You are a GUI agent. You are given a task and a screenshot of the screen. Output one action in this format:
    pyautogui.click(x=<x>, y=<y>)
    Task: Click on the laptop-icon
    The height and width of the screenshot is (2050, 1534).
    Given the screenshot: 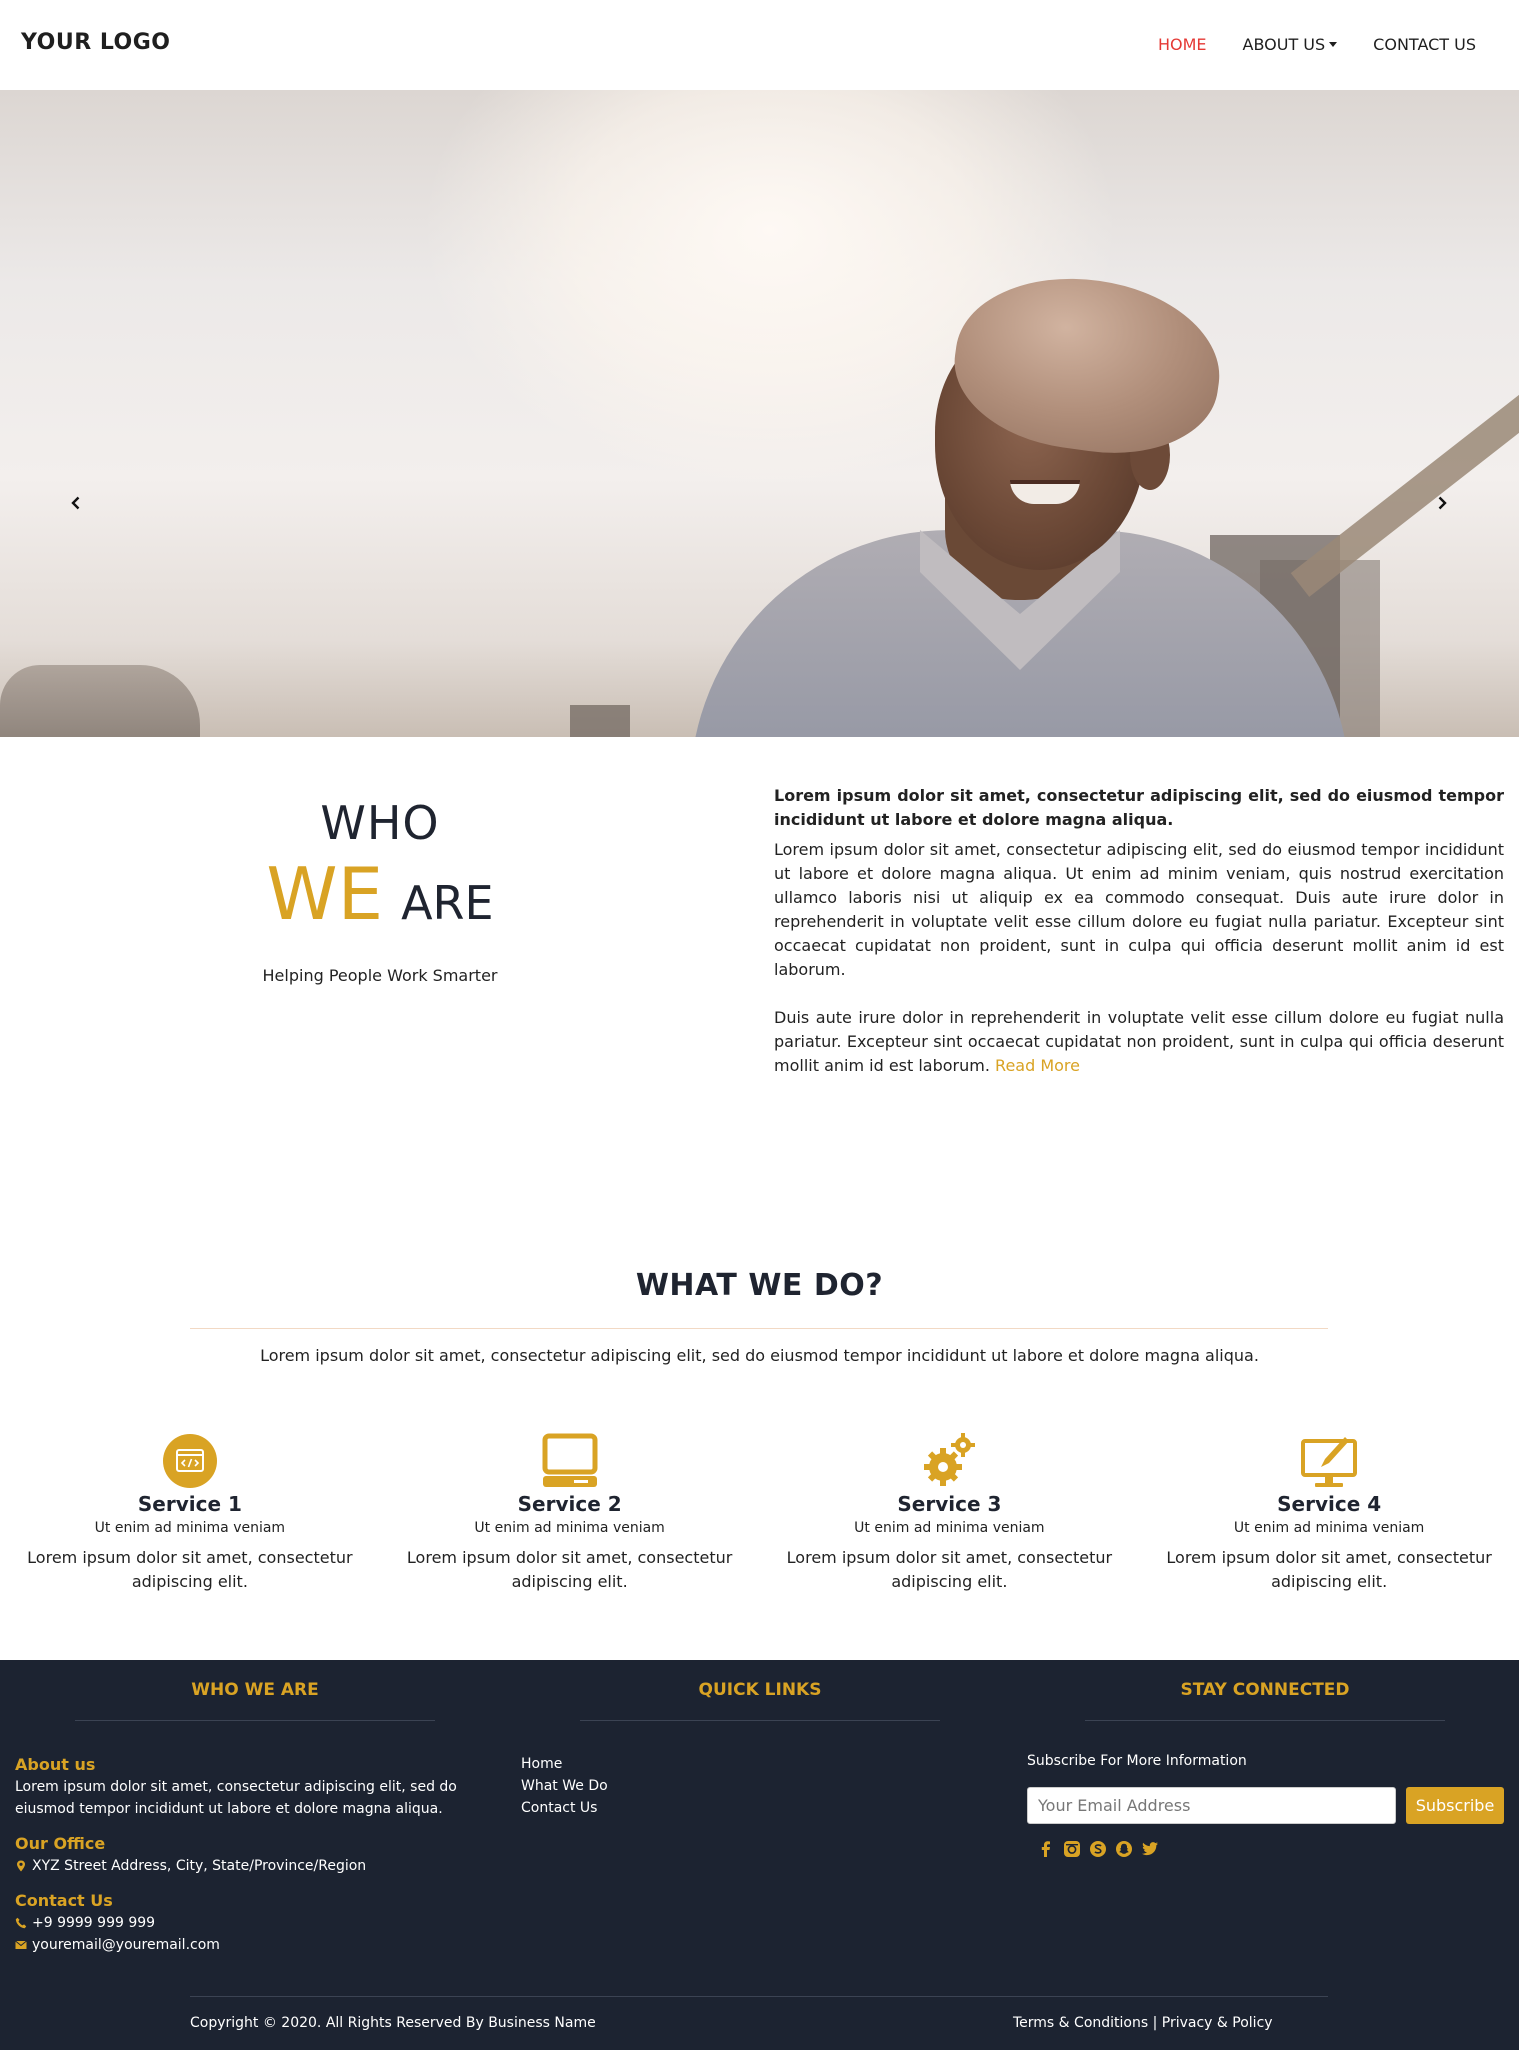 What is the action you would take?
    pyautogui.click(x=570, y=1460)
    